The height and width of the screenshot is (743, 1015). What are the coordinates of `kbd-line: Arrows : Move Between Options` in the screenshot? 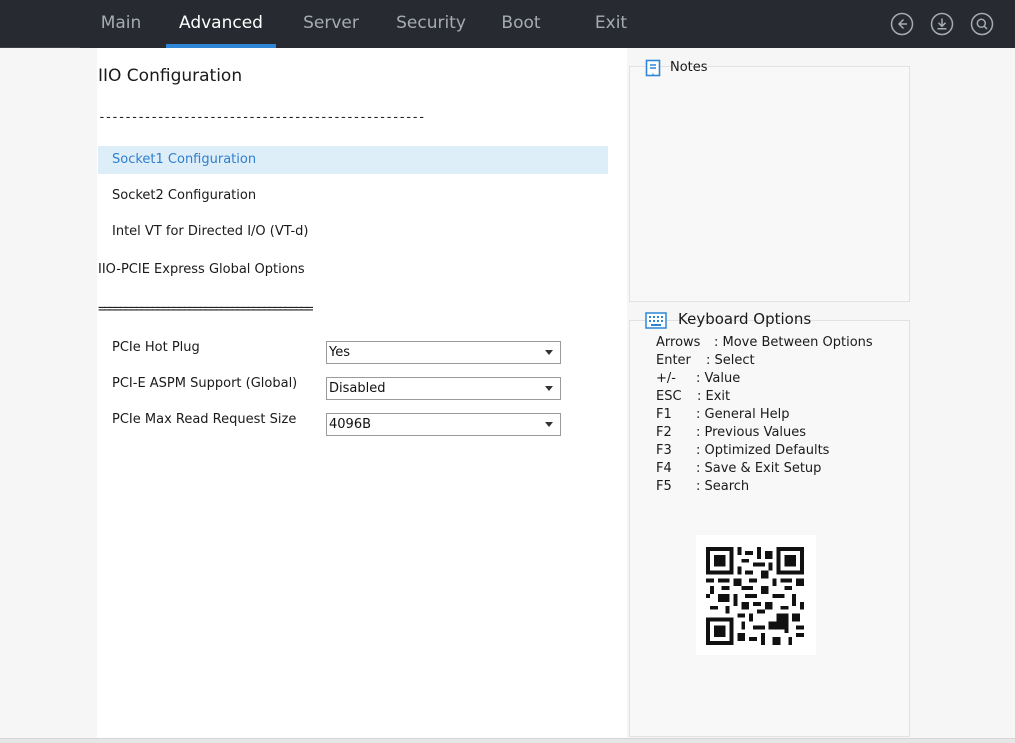 It's located at (764, 342).